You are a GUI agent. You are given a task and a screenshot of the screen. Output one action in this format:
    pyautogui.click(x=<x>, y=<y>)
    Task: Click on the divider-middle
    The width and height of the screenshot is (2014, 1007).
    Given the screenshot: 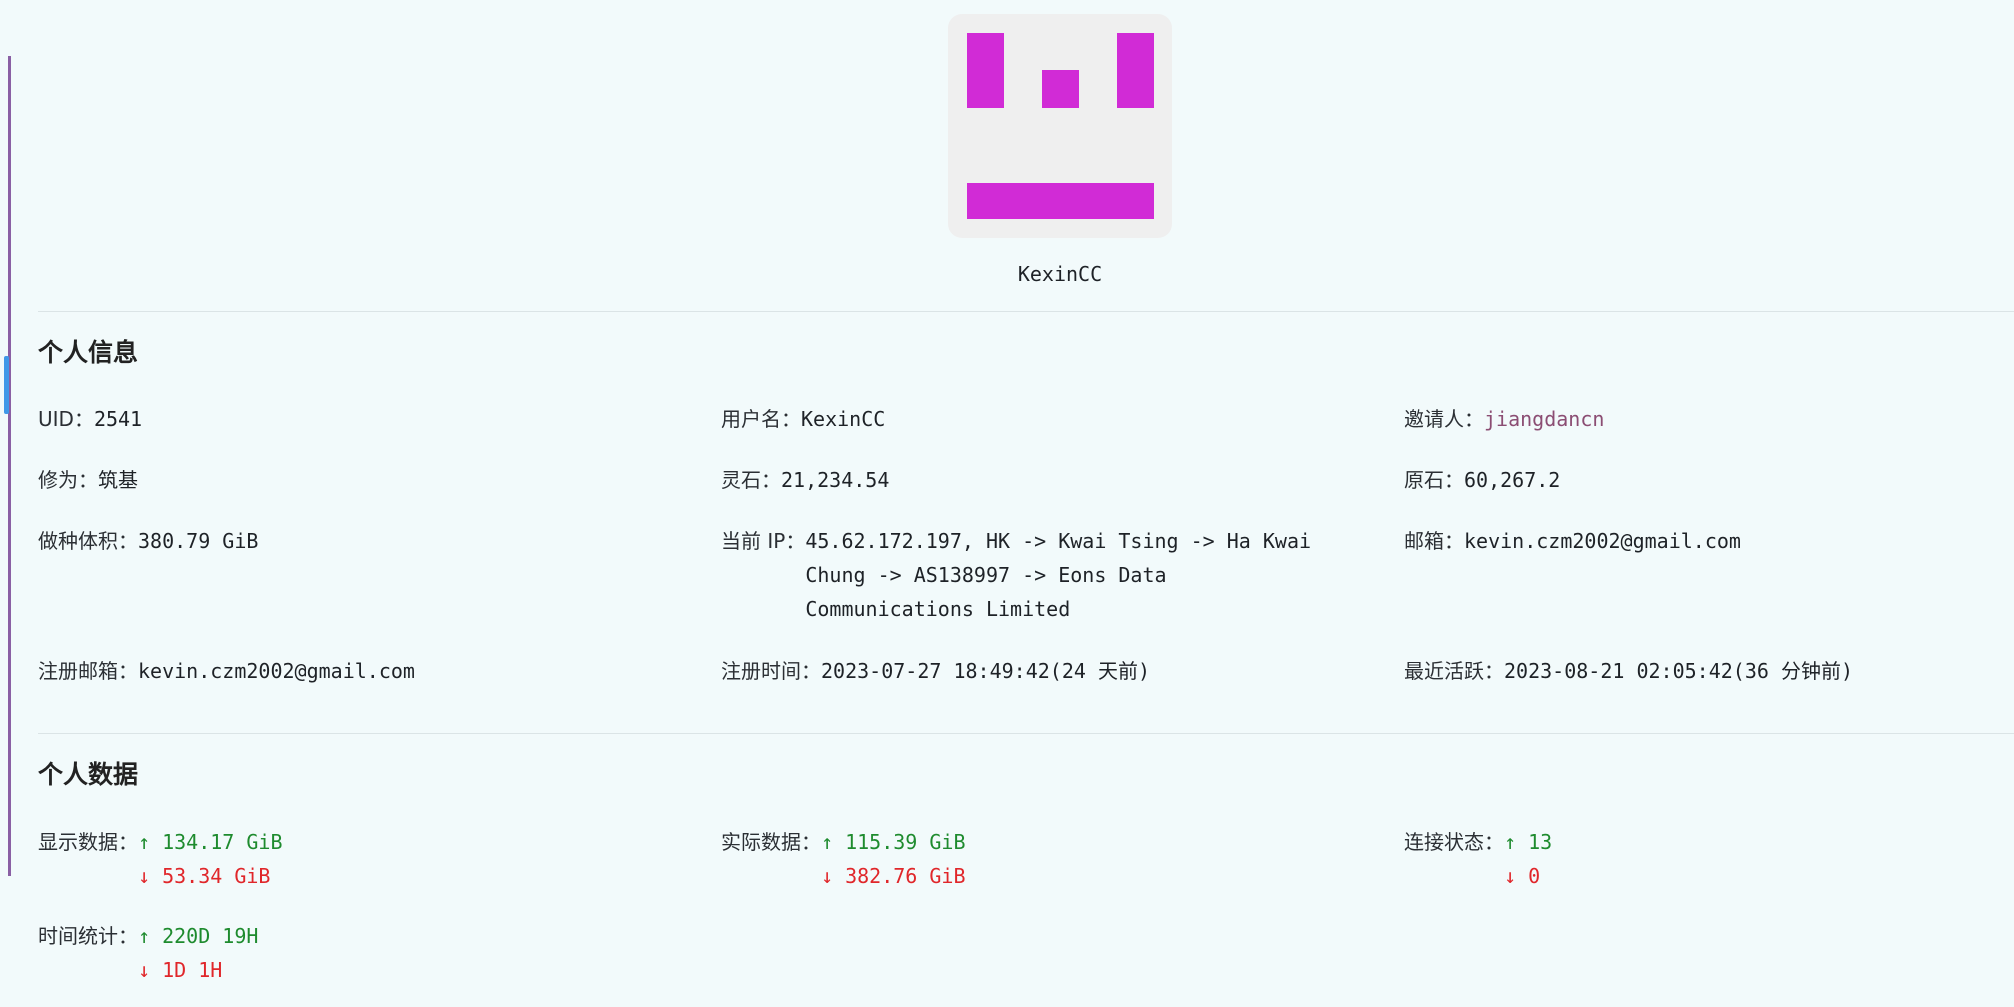 What is the action you would take?
    pyautogui.click(x=1026, y=733)
    